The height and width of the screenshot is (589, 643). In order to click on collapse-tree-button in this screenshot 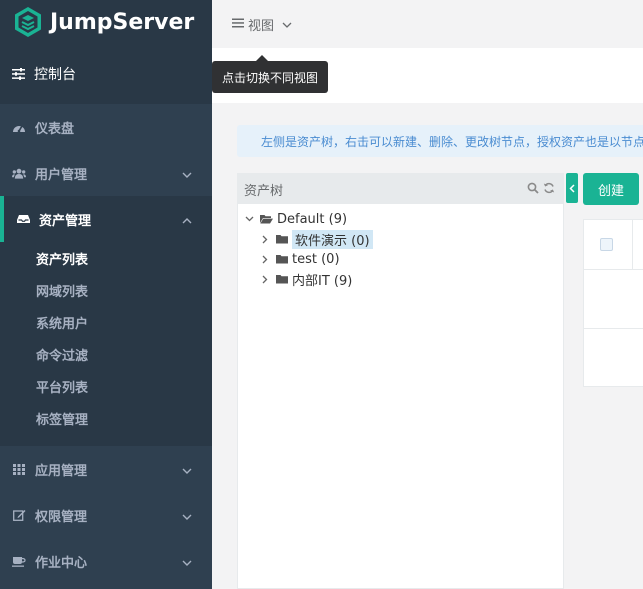, I will do `click(572, 188)`.